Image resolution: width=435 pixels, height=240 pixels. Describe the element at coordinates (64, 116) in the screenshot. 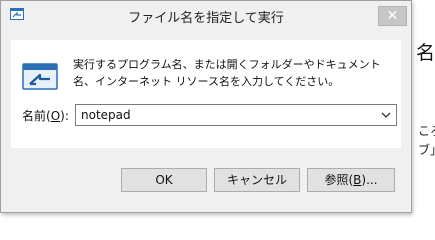

I see `open-label-suffix: ):` at that location.